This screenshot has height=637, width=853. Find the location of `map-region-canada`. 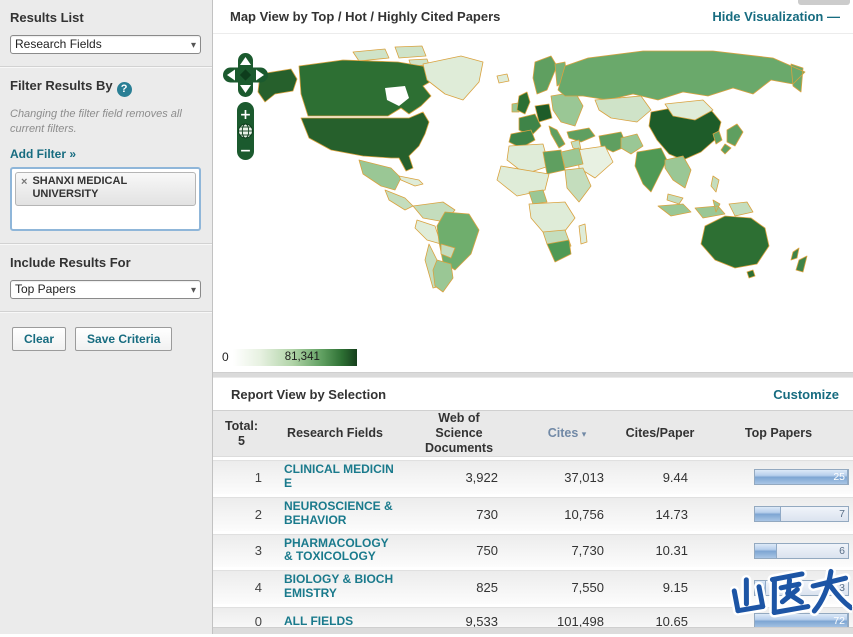

map-region-canada is located at coordinates (367, 88).